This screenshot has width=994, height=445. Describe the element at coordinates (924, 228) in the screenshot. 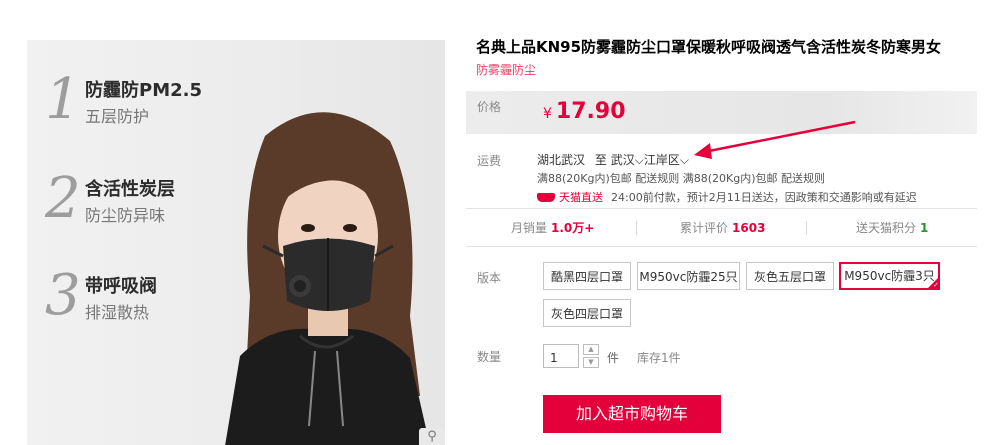

I see `points-value: 1` at that location.